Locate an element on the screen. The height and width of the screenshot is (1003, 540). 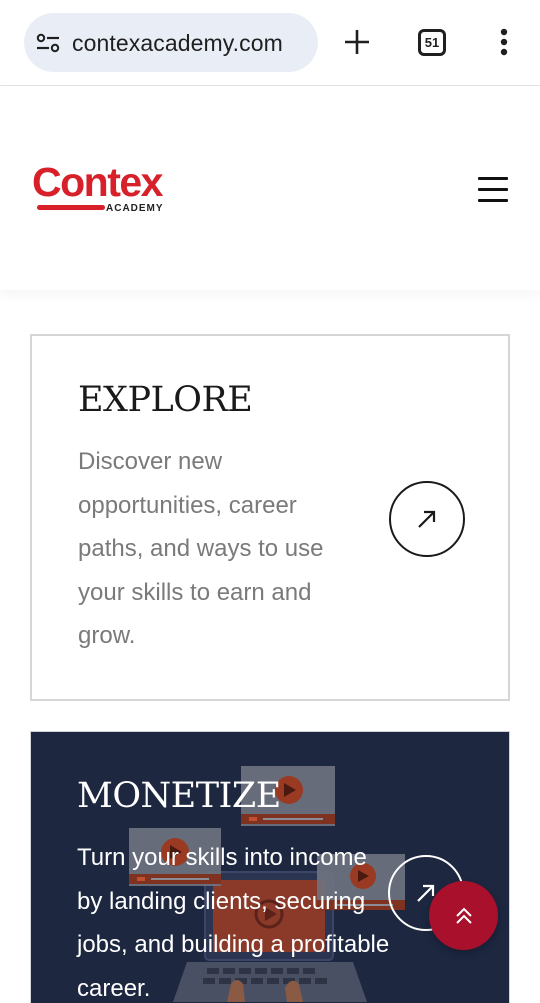
new-tab-button is located at coordinates (357, 42).